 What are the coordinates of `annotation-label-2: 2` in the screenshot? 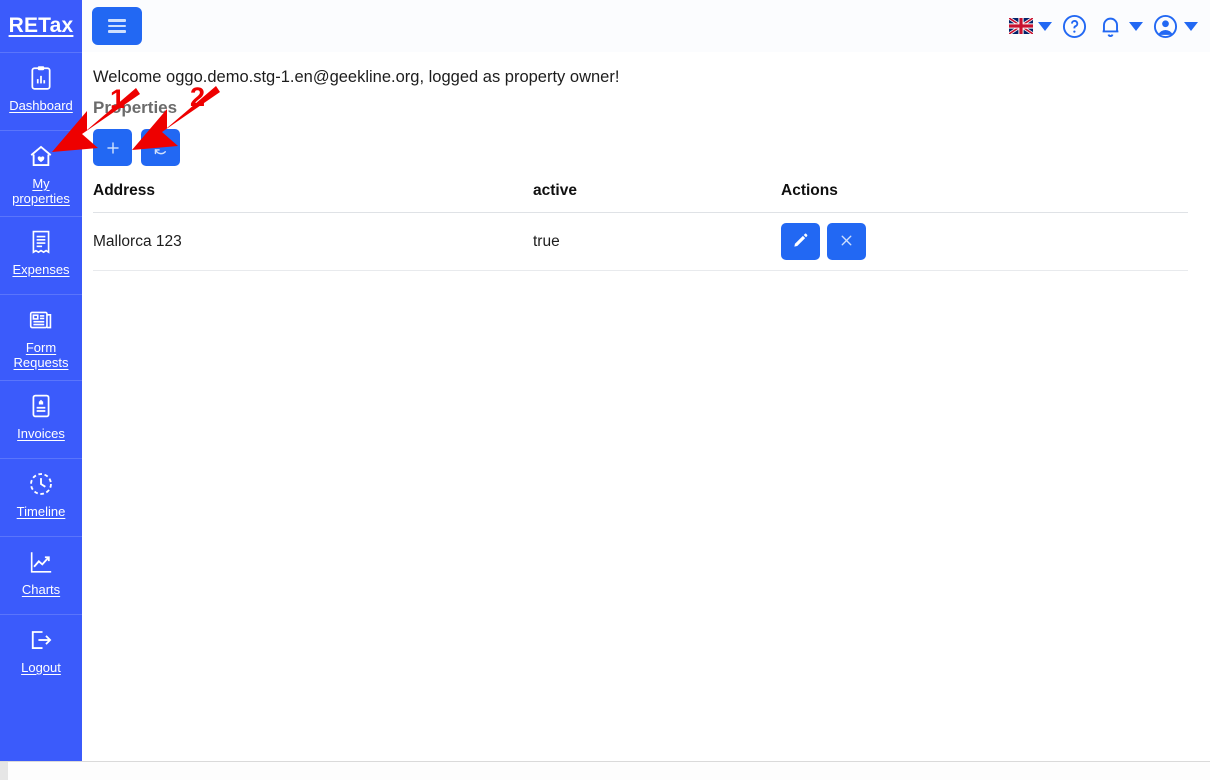 It's located at (198, 97).